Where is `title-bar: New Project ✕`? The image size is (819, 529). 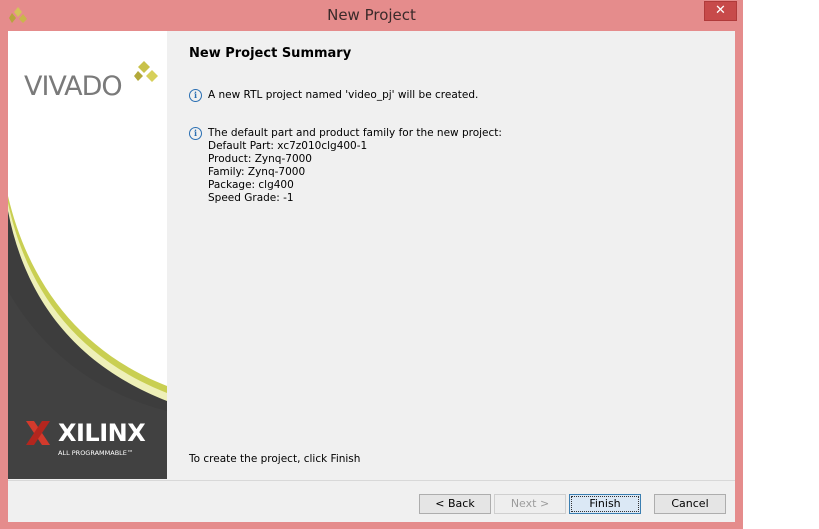
title-bar: New Project ✕ is located at coordinates (371, 15).